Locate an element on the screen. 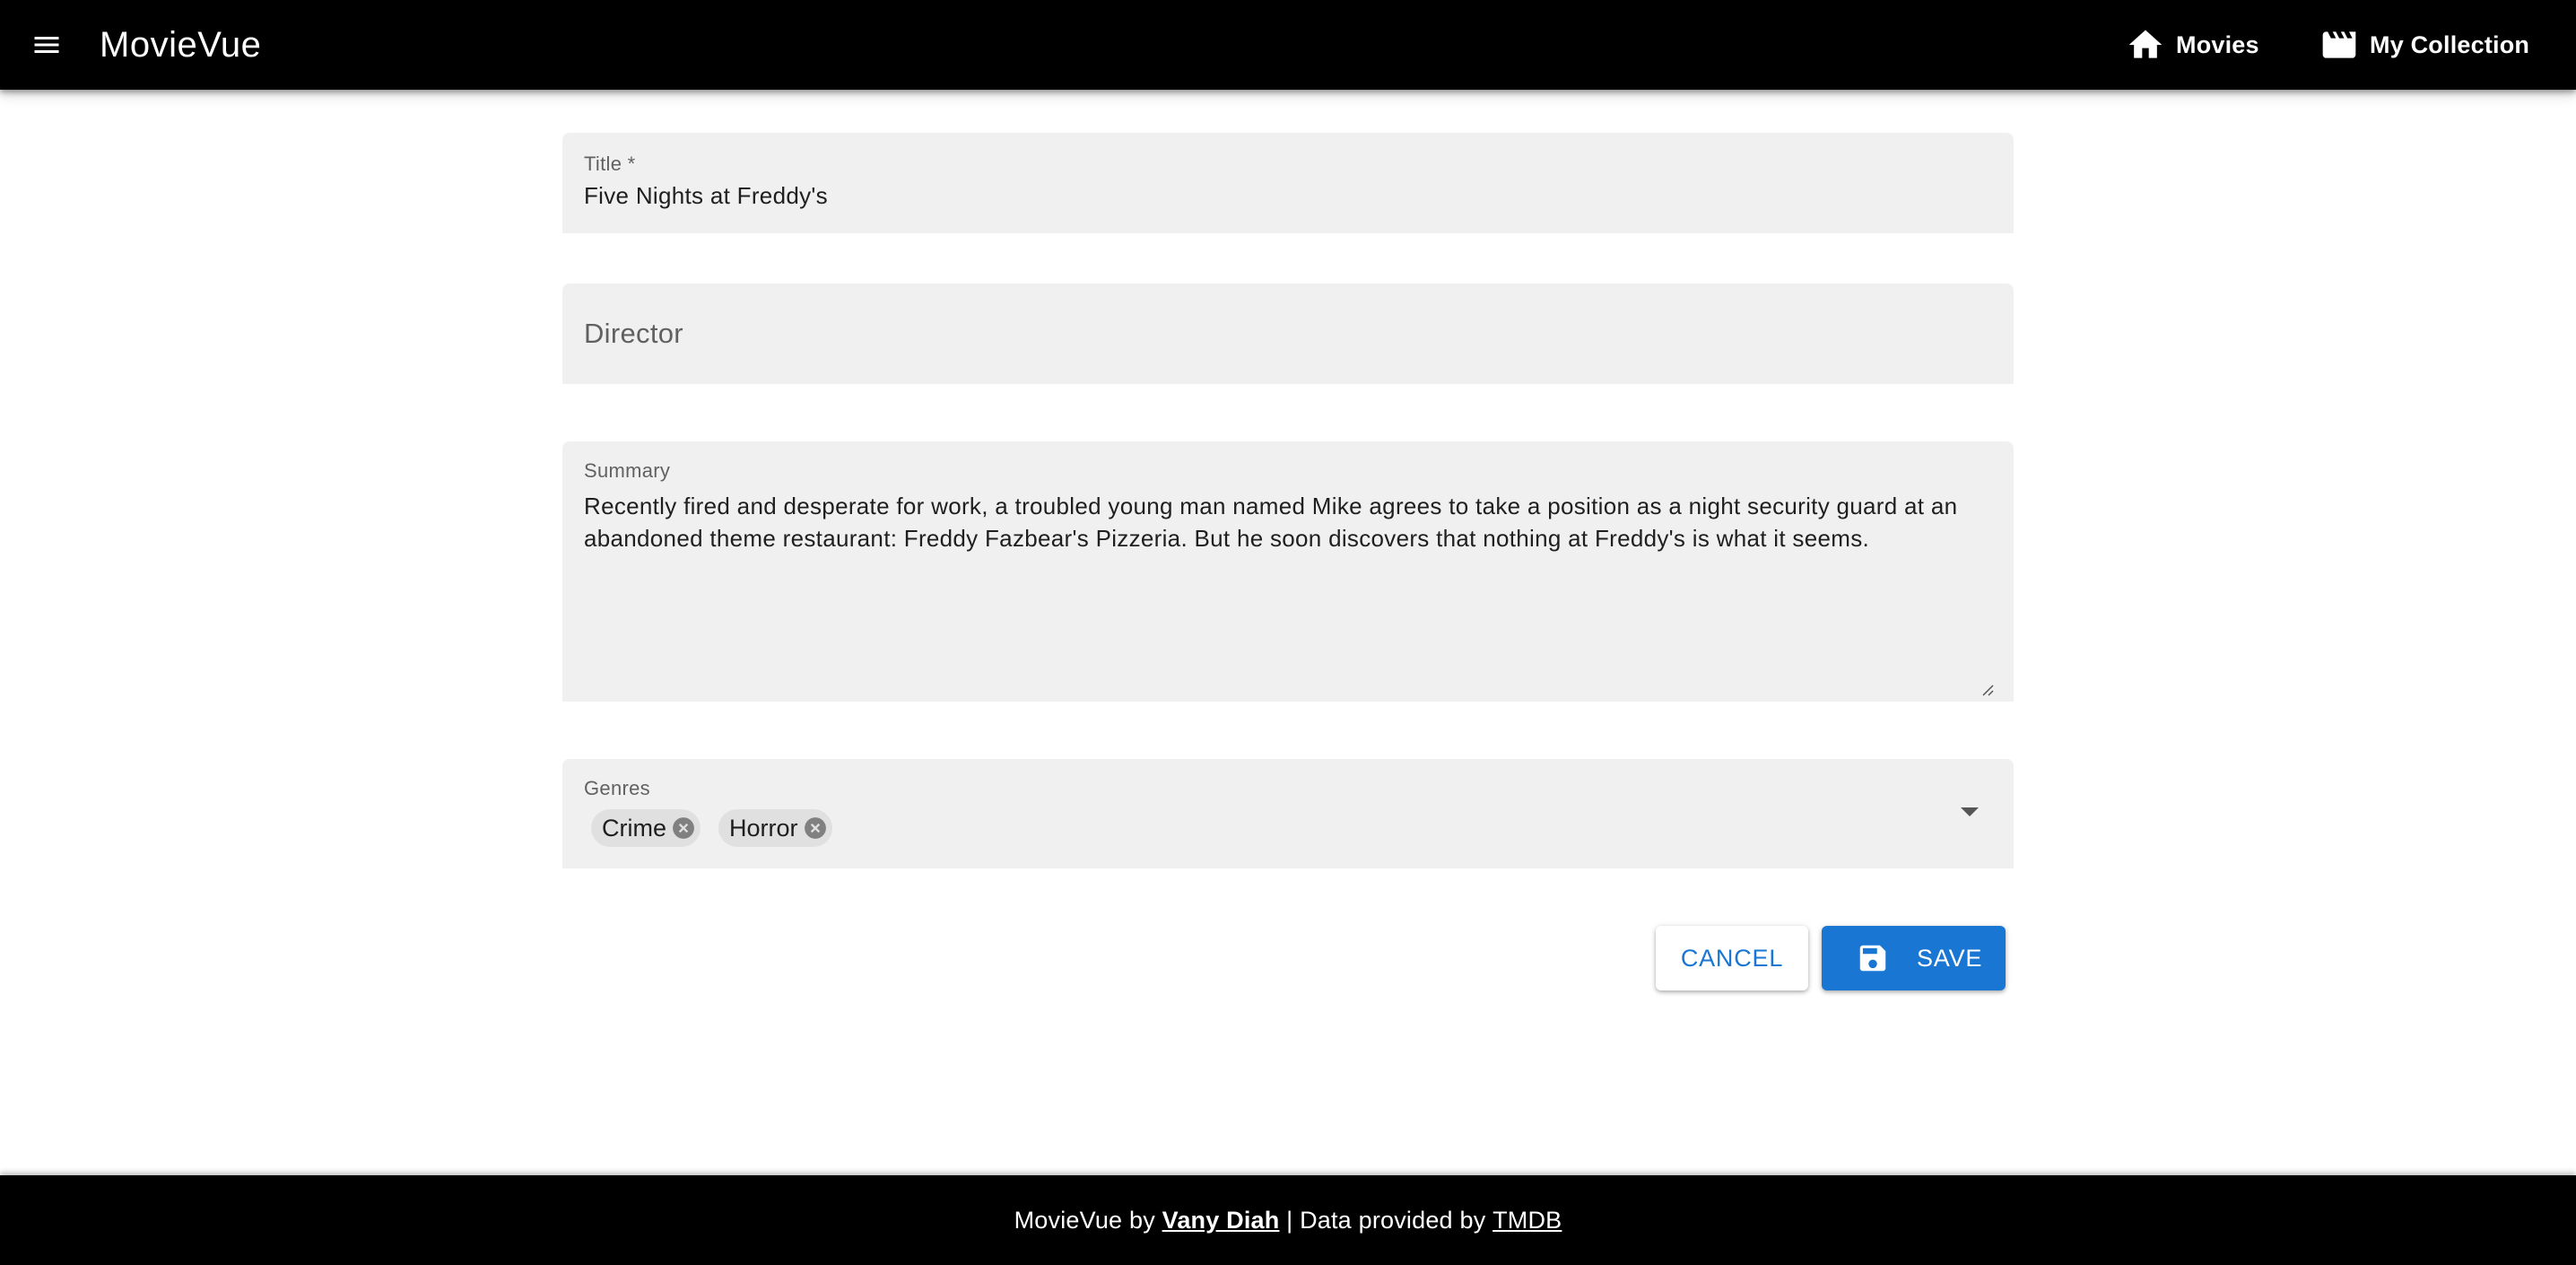 This screenshot has width=2576, height=1265. title-field: Title * Five Nights at Freddy's is located at coordinates (1288, 183).